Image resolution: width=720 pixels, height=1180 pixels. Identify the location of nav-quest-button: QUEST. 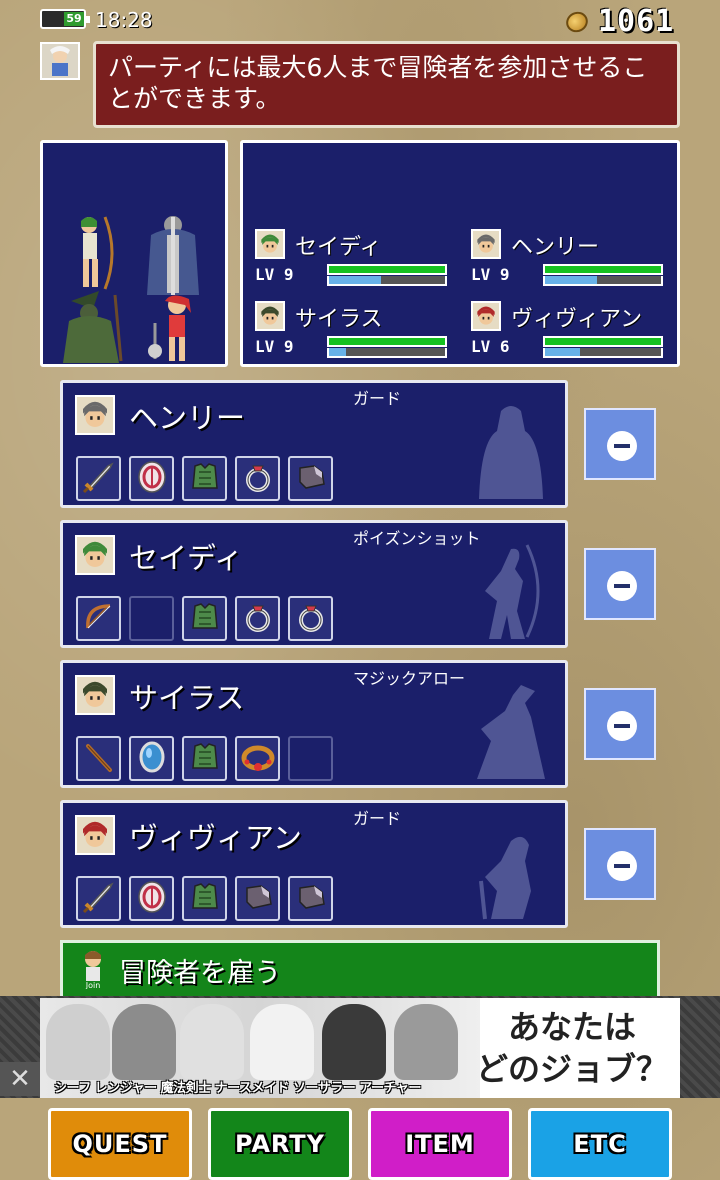
(120, 1144).